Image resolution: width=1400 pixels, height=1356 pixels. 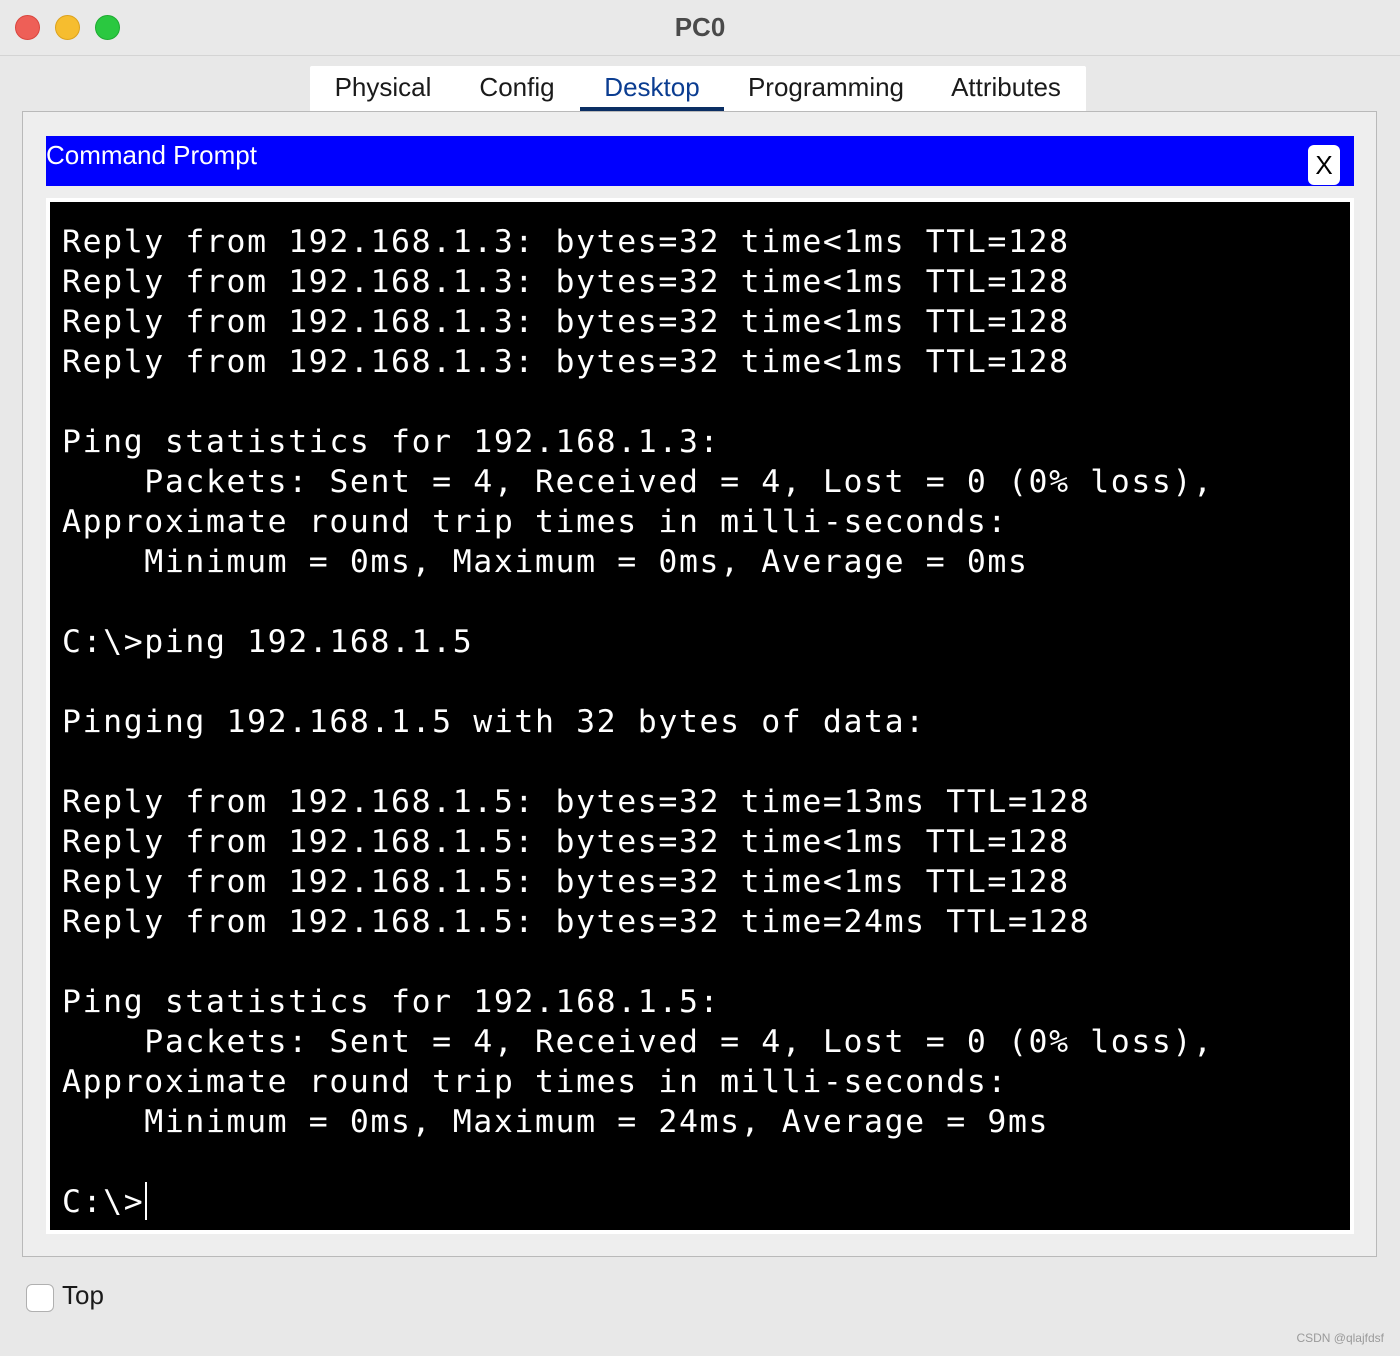 I want to click on terminal-line: Ping statistics for 192.168.1.3:, so click(x=391, y=442).